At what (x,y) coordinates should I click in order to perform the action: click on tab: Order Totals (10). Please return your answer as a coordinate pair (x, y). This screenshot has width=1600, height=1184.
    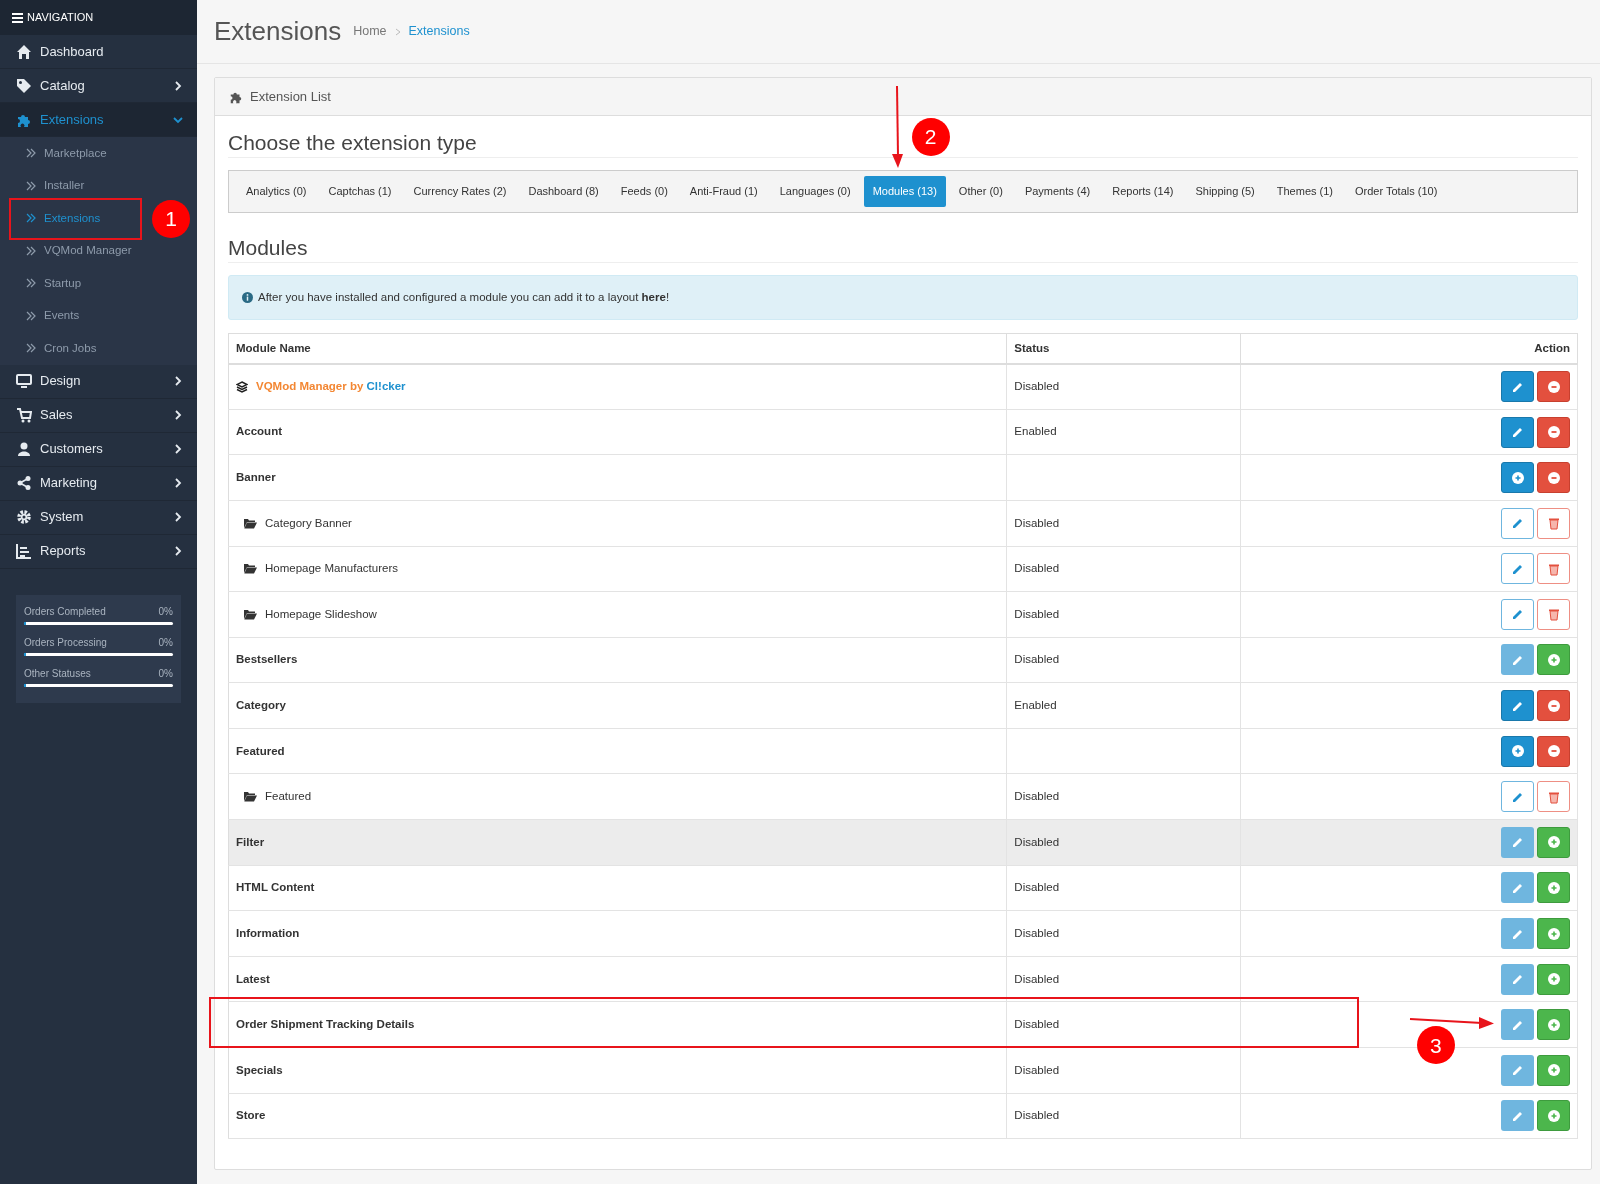
    Looking at the image, I should click on (1396, 191).